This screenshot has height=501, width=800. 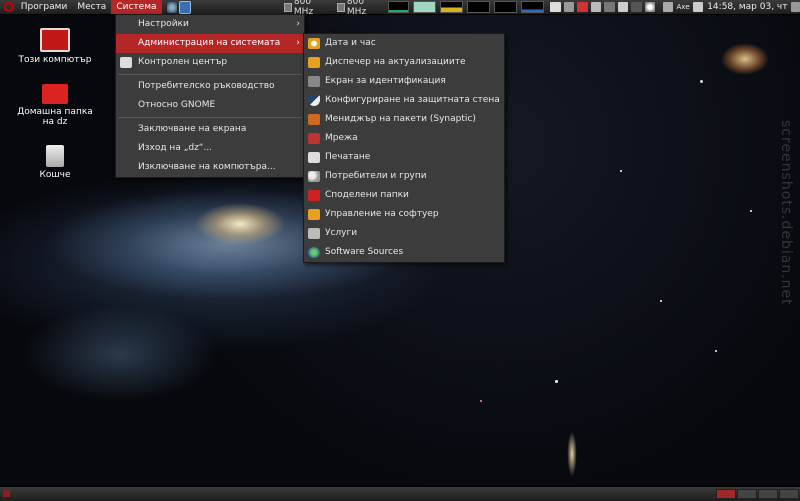 I want to click on menu-item-administration: Администрация на системата ›, so click(x=210, y=43).